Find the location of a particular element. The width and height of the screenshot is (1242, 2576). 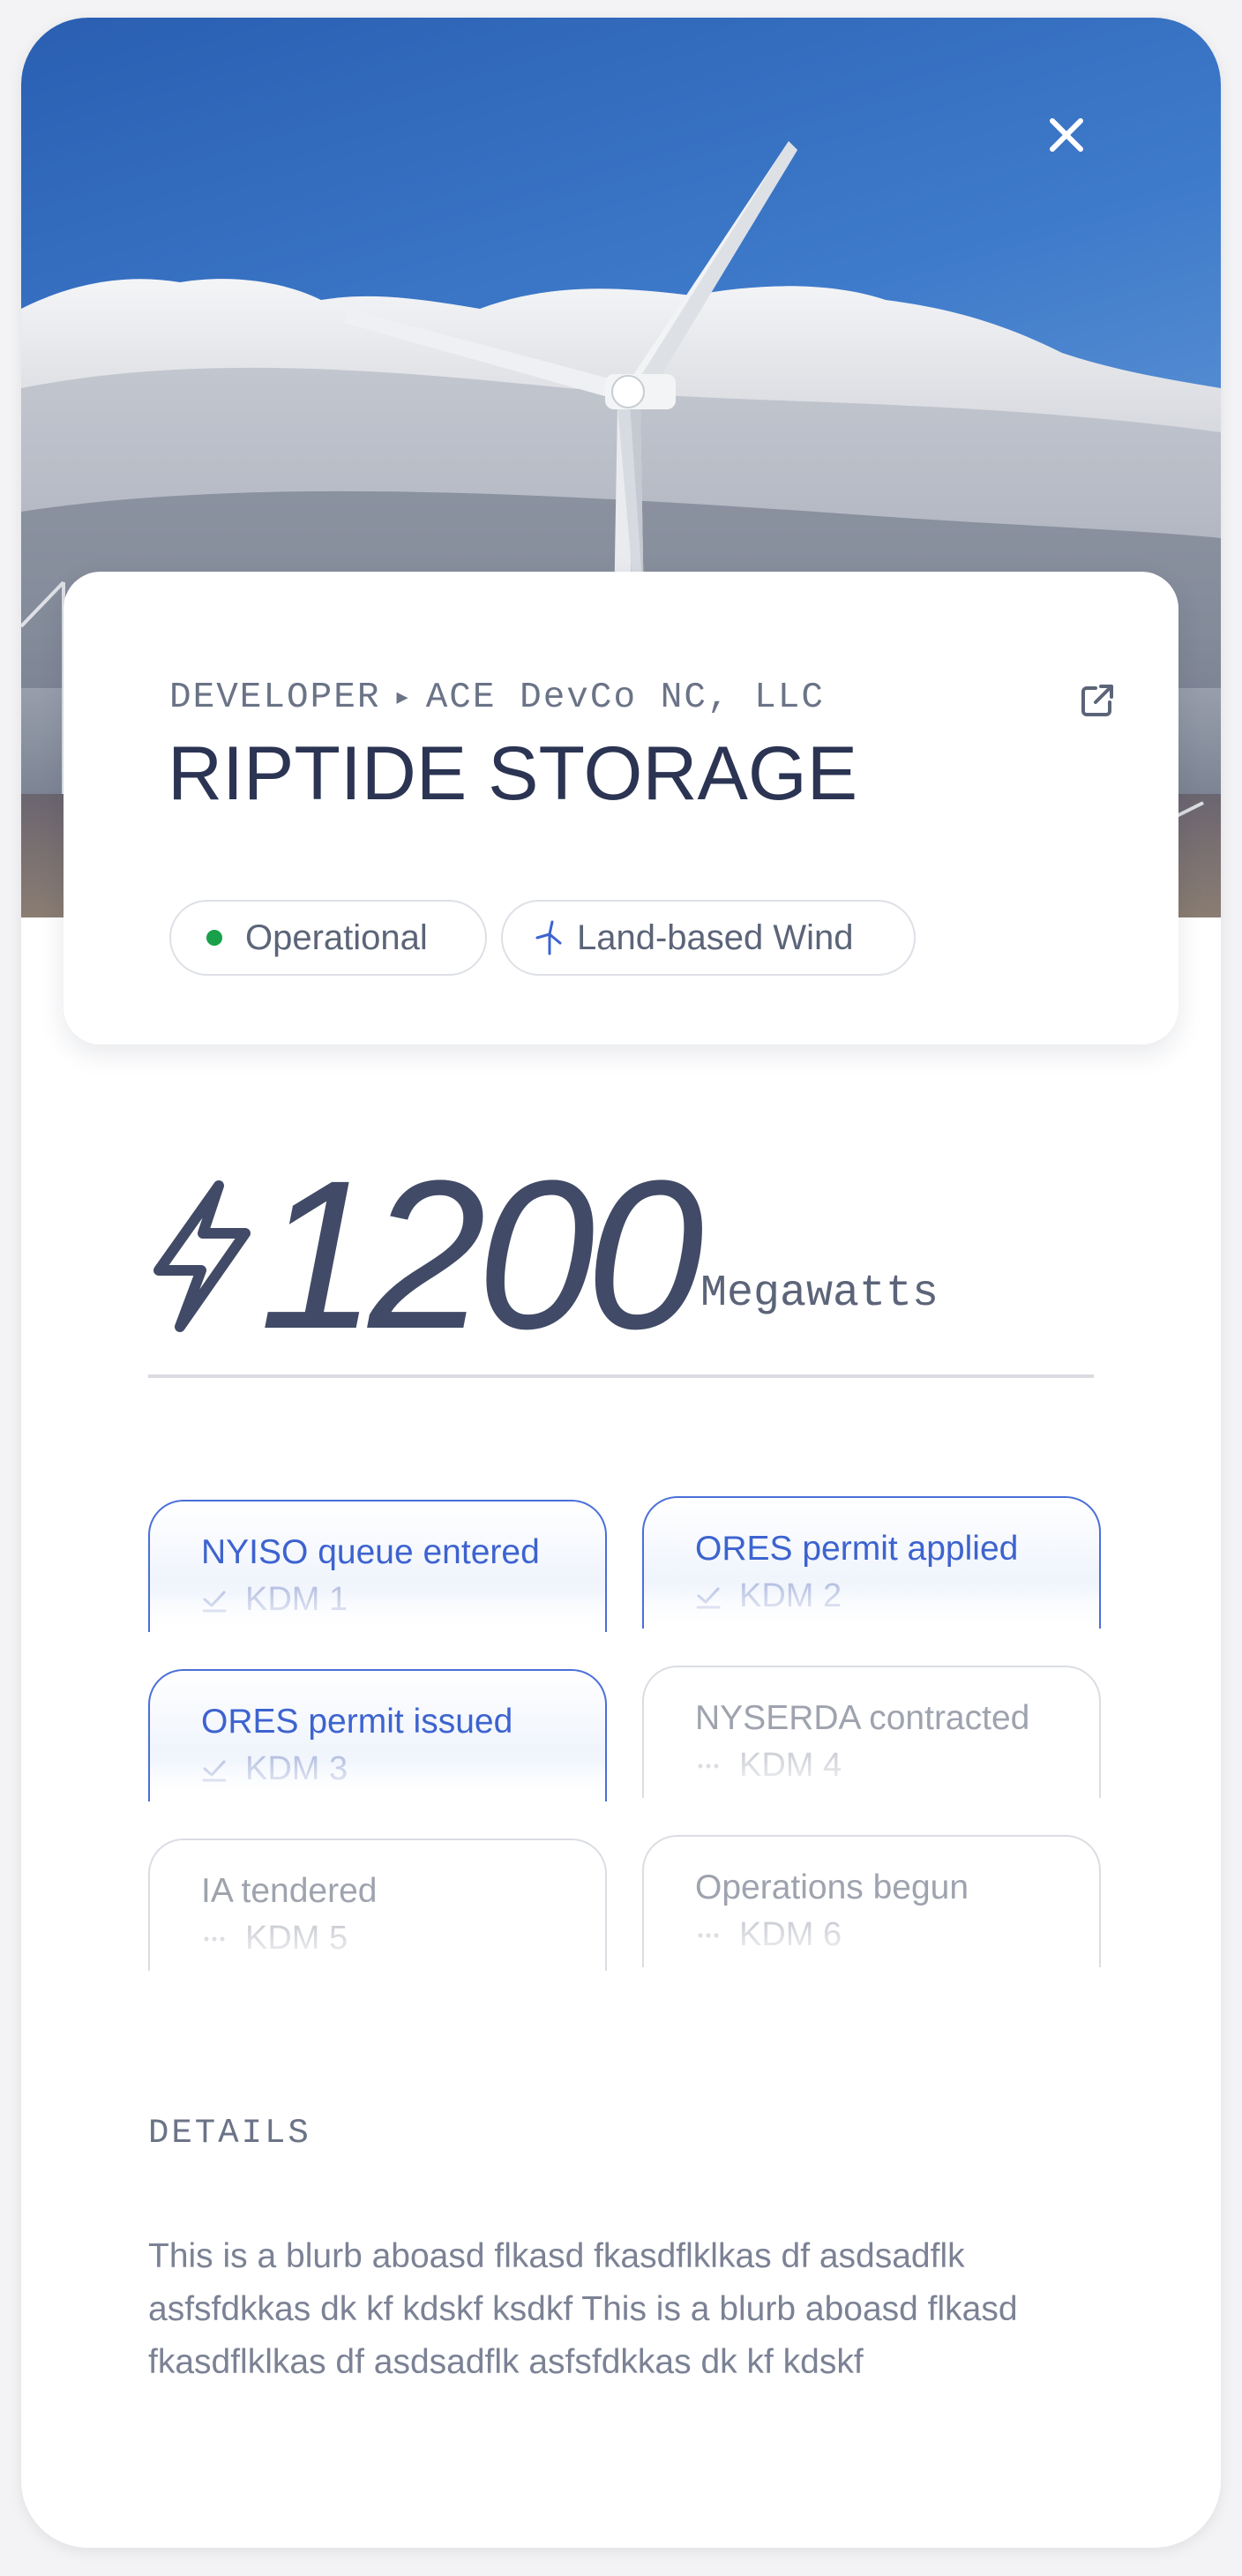

status-label: Operational is located at coordinates (336, 937).